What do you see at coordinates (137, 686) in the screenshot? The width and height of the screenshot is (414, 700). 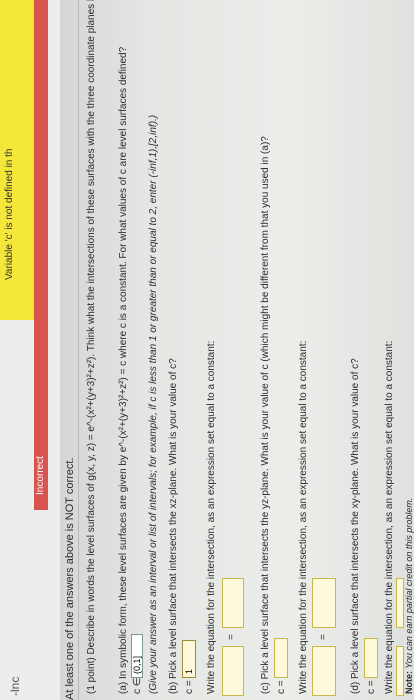 I see `part-a-prefix: c ∈` at bounding box center [137, 686].